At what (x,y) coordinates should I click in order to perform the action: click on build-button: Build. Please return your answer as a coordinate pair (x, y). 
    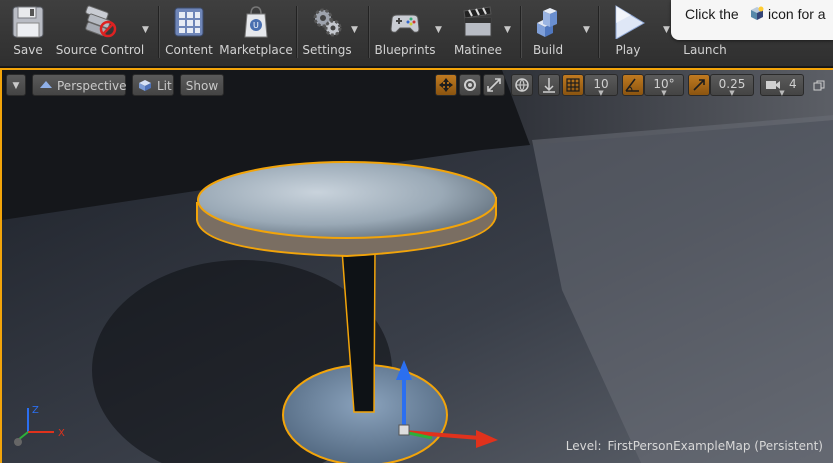
    Looking at the image, I should click on (548, 31).